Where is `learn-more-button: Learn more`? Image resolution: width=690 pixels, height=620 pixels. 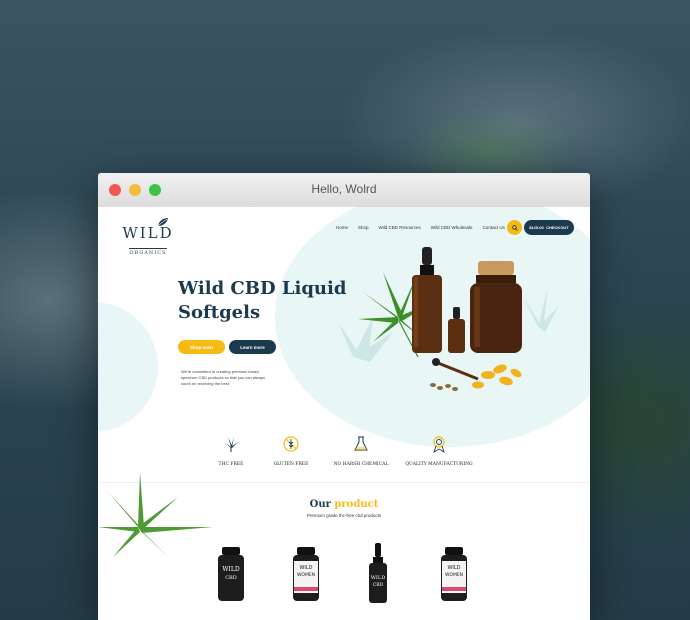
learn-more-button: Learn more is located at coordinates (252, 347).